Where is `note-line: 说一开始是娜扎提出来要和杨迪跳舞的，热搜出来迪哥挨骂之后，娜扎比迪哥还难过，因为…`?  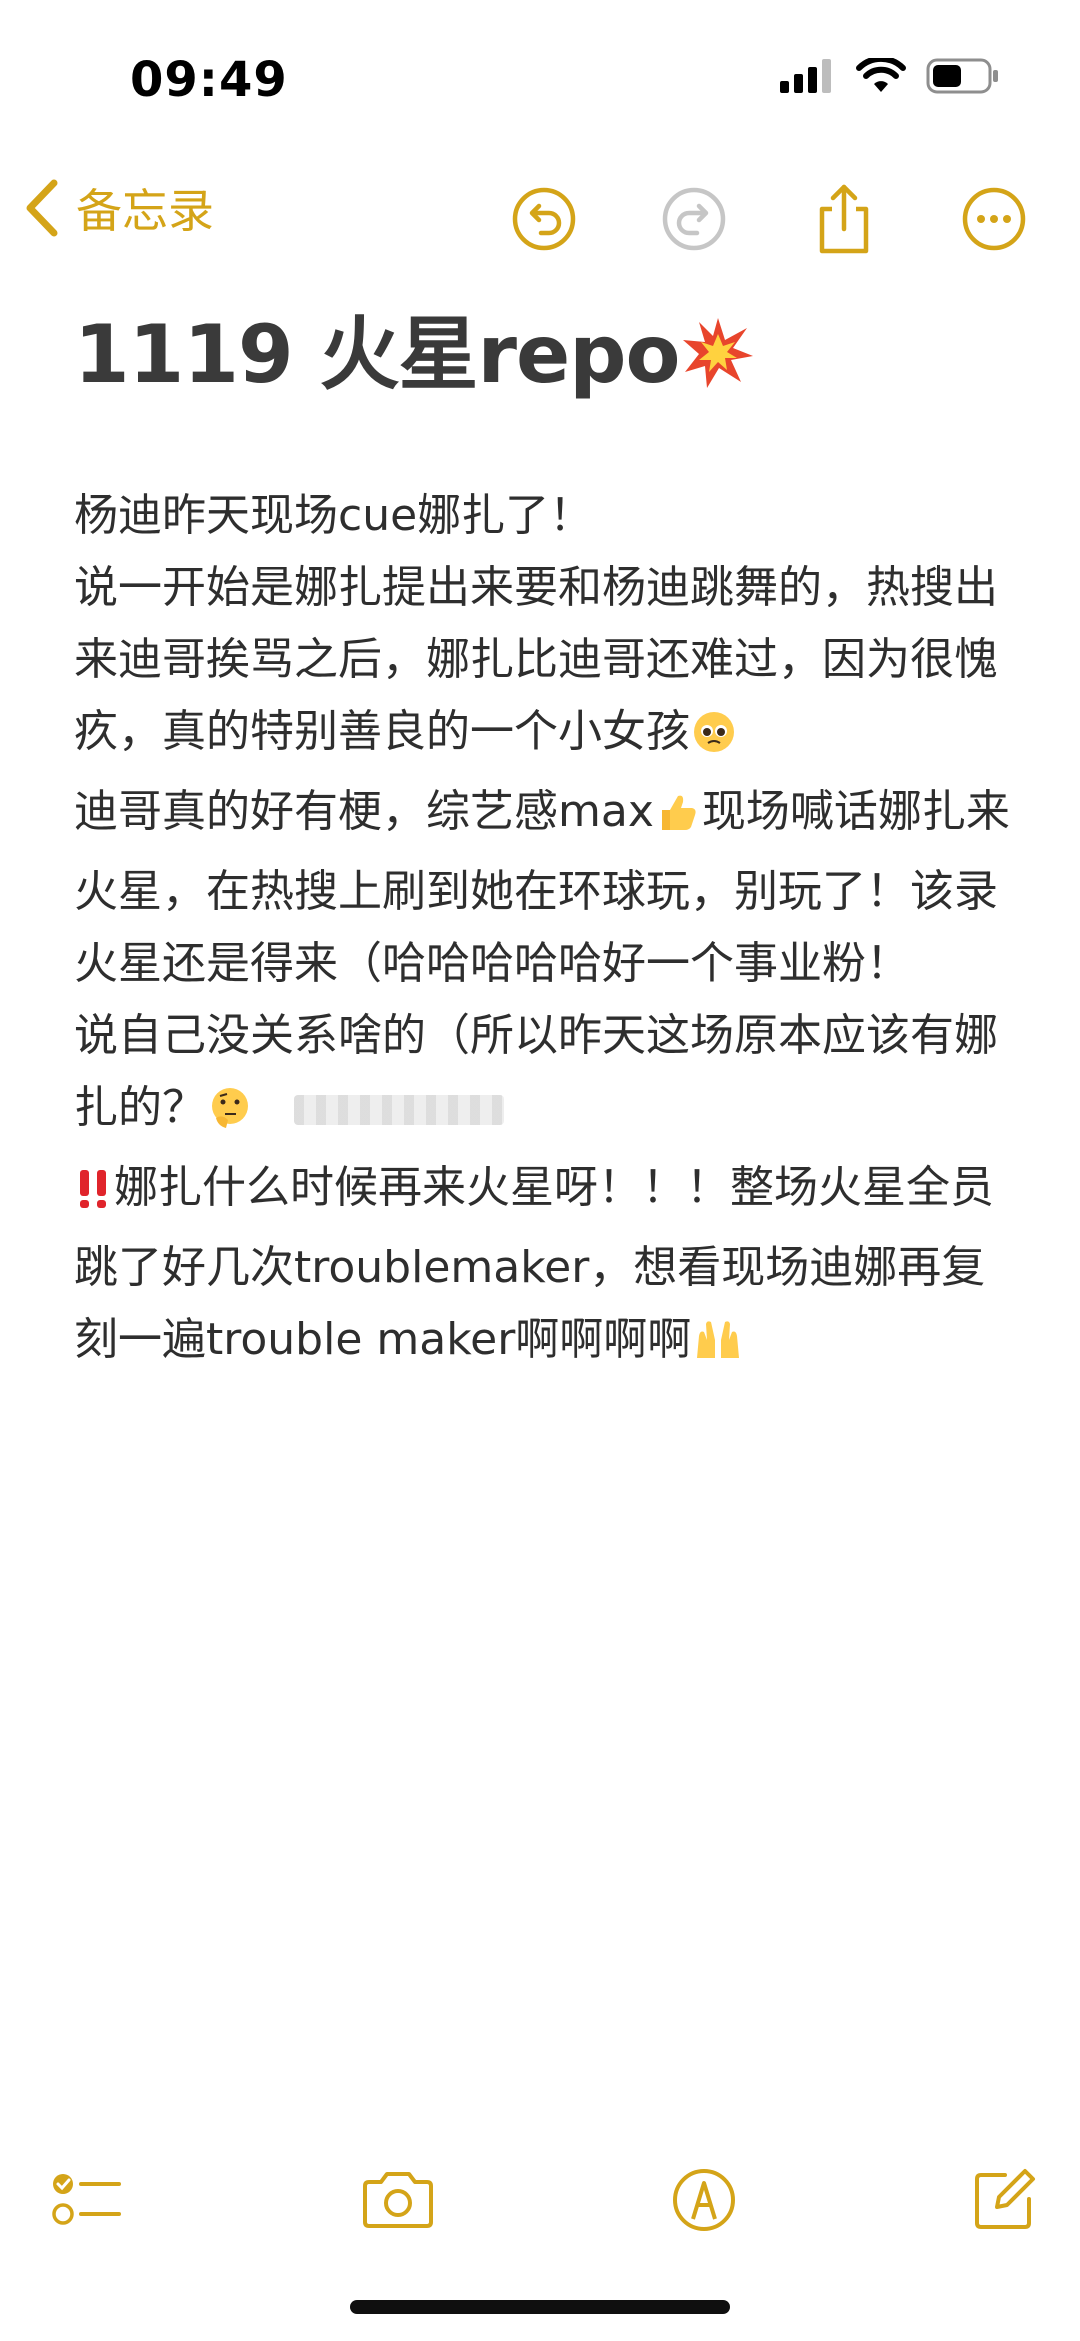 note-line: 说一开始是娜扎提出来要和杨迪跳舞的，热搜出来迪哥挨骂之后，娜扎比迪哥还难过，因为… is located at coordinates (544, 664).